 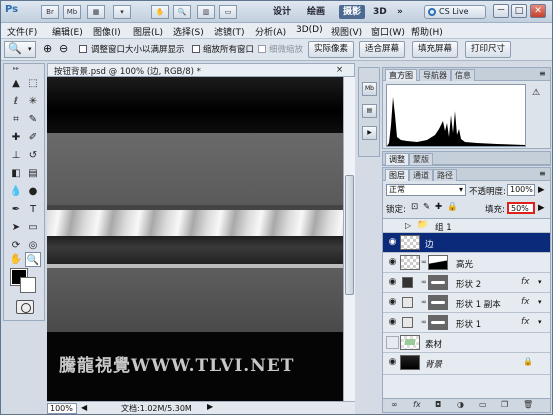 I want to click on close-button: ✕, so click(x=538, y=11).